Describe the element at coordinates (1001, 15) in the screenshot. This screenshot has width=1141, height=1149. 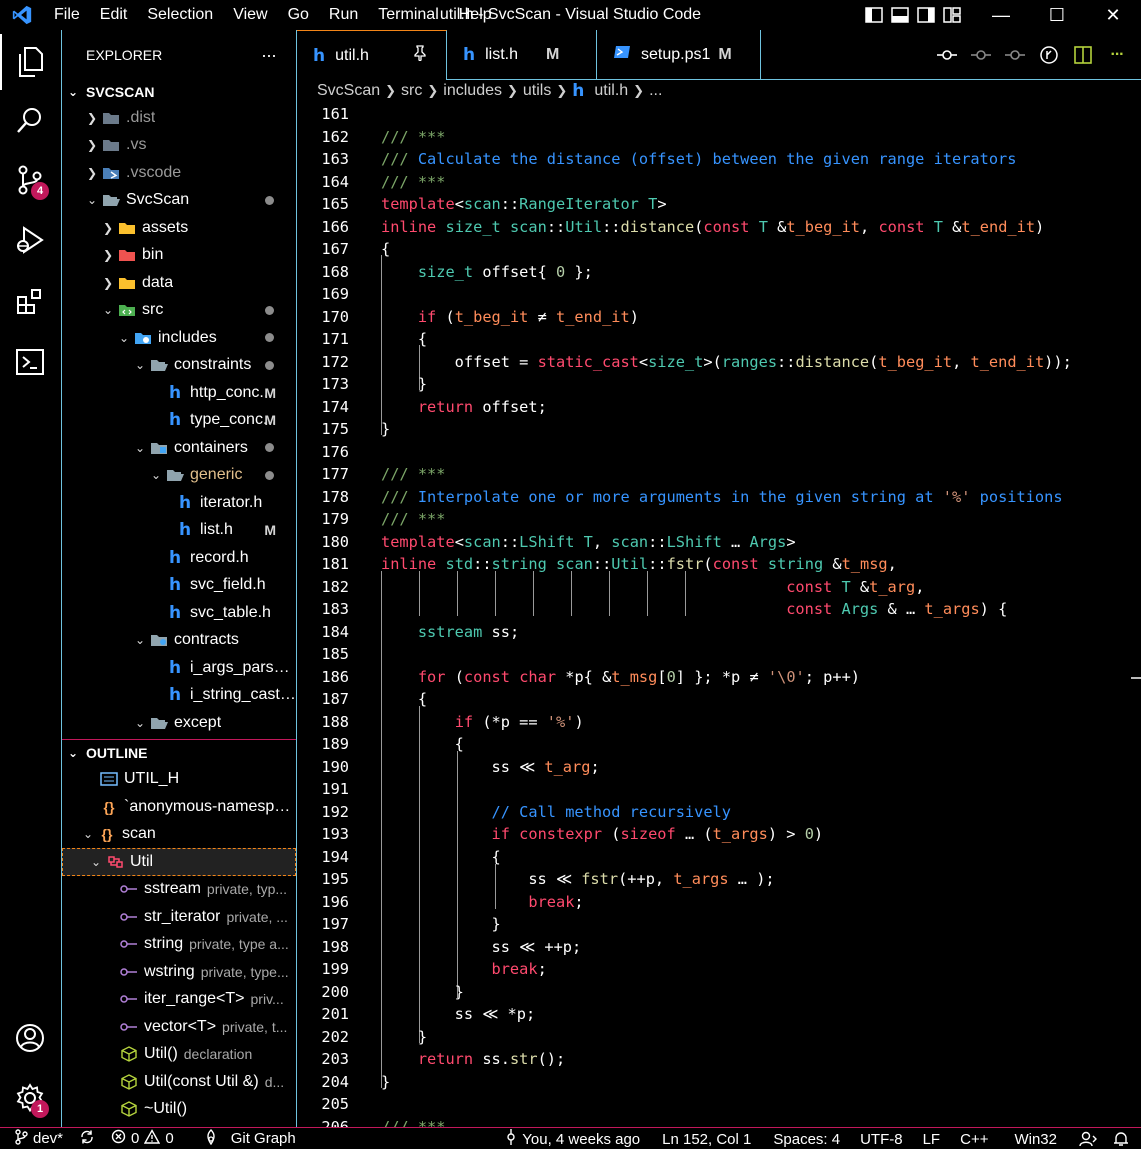
I see `minimize-button: —` at that location.